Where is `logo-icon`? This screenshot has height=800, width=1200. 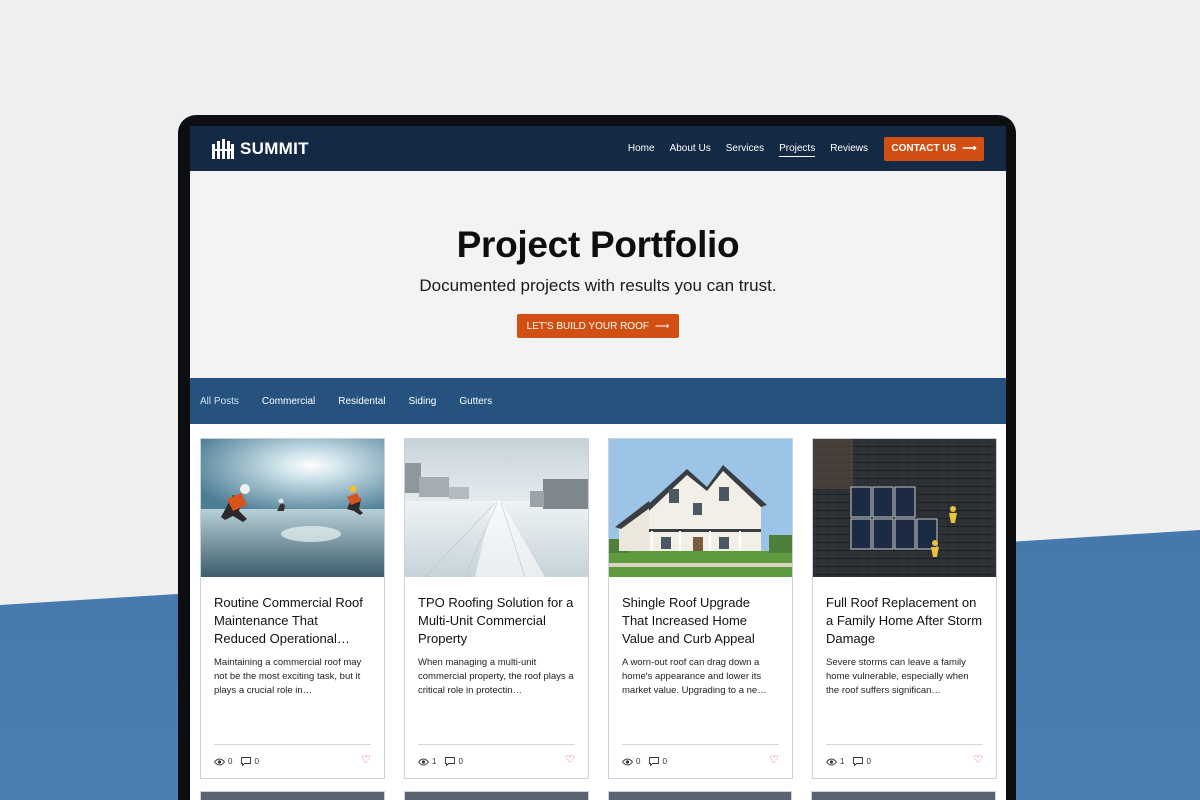
logo-icon is located at coordinates (223, 148).